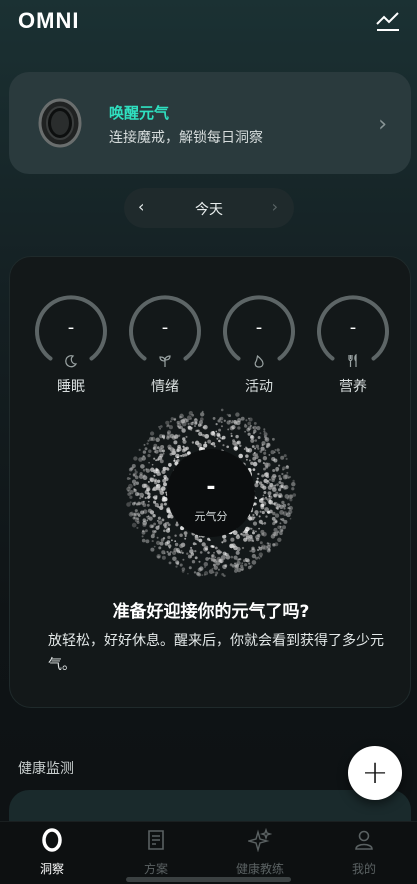 Image resolution: width=417 pixels, height=884 pixels. What do you see at coordinates (139, 113) in the screenshot?
I see `connect-title: 唤醒元气` at bounding box center [139, 113].